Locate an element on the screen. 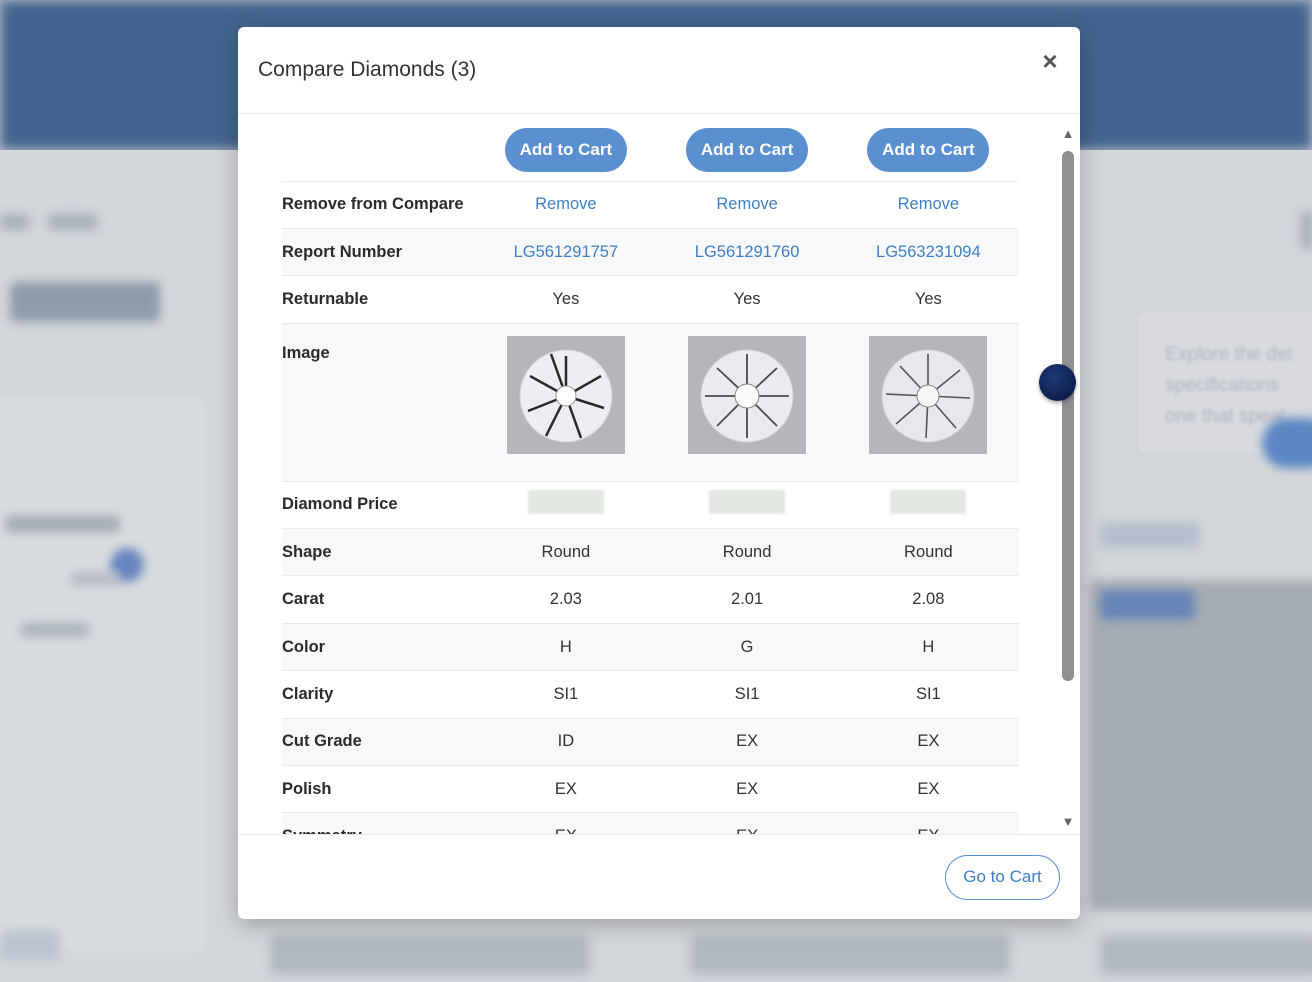 This screenshot has width=1312, height=982. row-label: Polish is located at coordinates (379, 789).